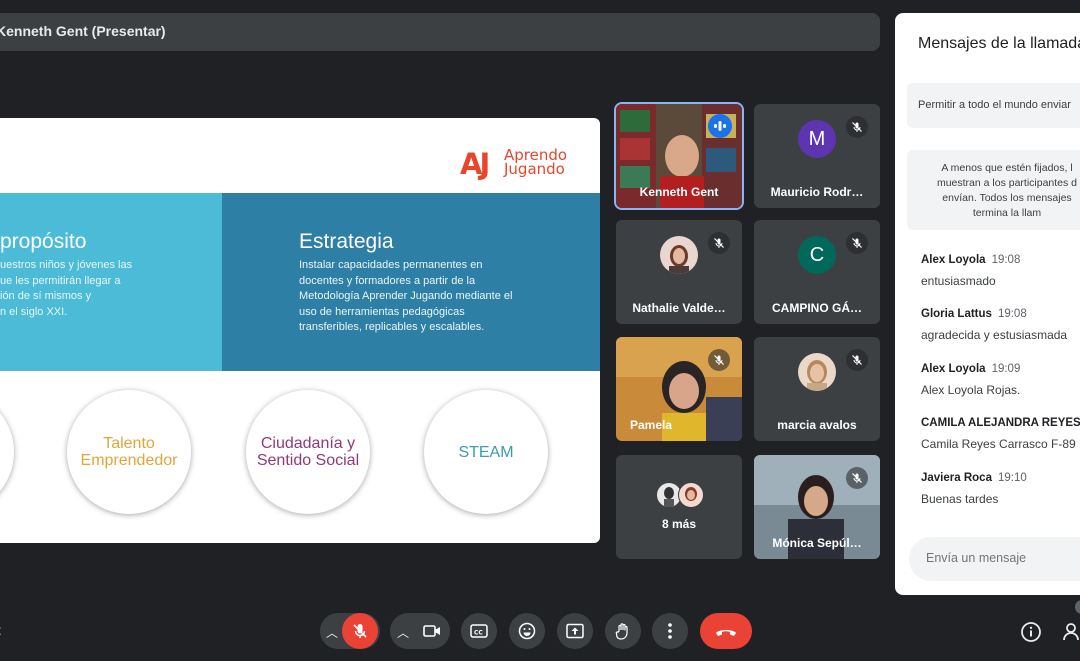 The height and width of the screenshot is (661, 1080). I want to click on logo-line-2: Jugando, so click(534, 169).